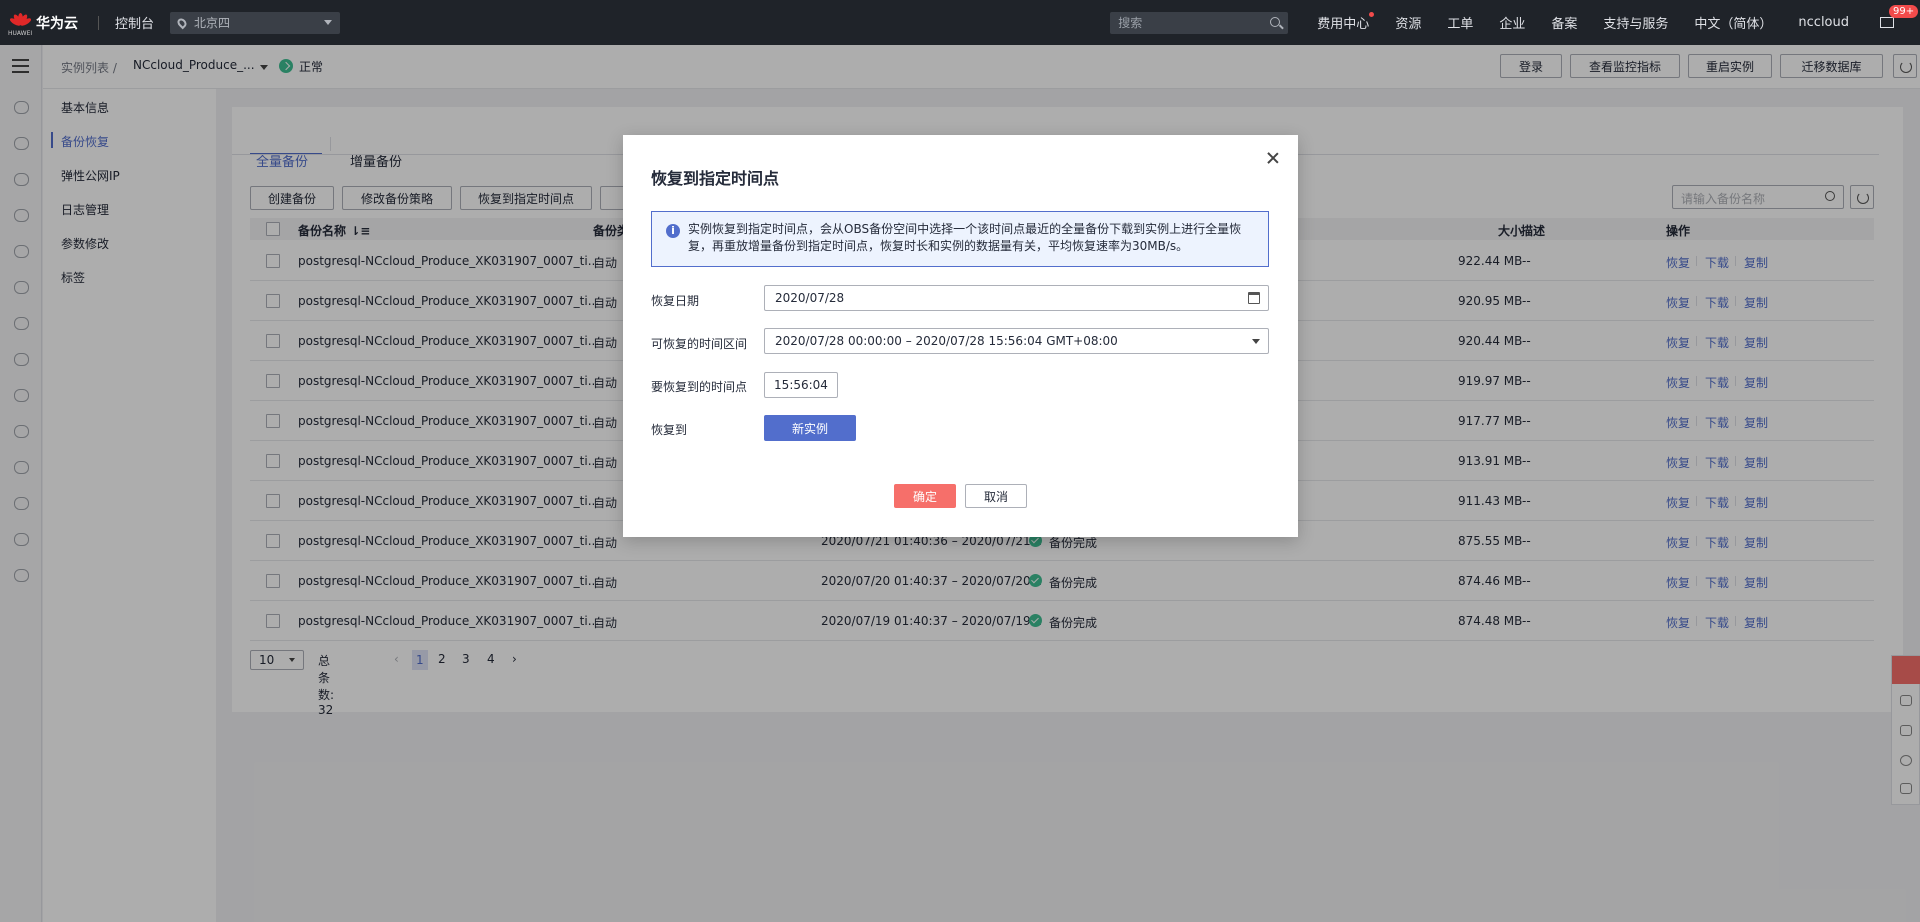 This screenshot has height=922, width=1920. What do you see at coordinates (1016, 298) in the screenshot?
I see `restore-date-field: 2020/07/28` at bounding box center [1016, 298].